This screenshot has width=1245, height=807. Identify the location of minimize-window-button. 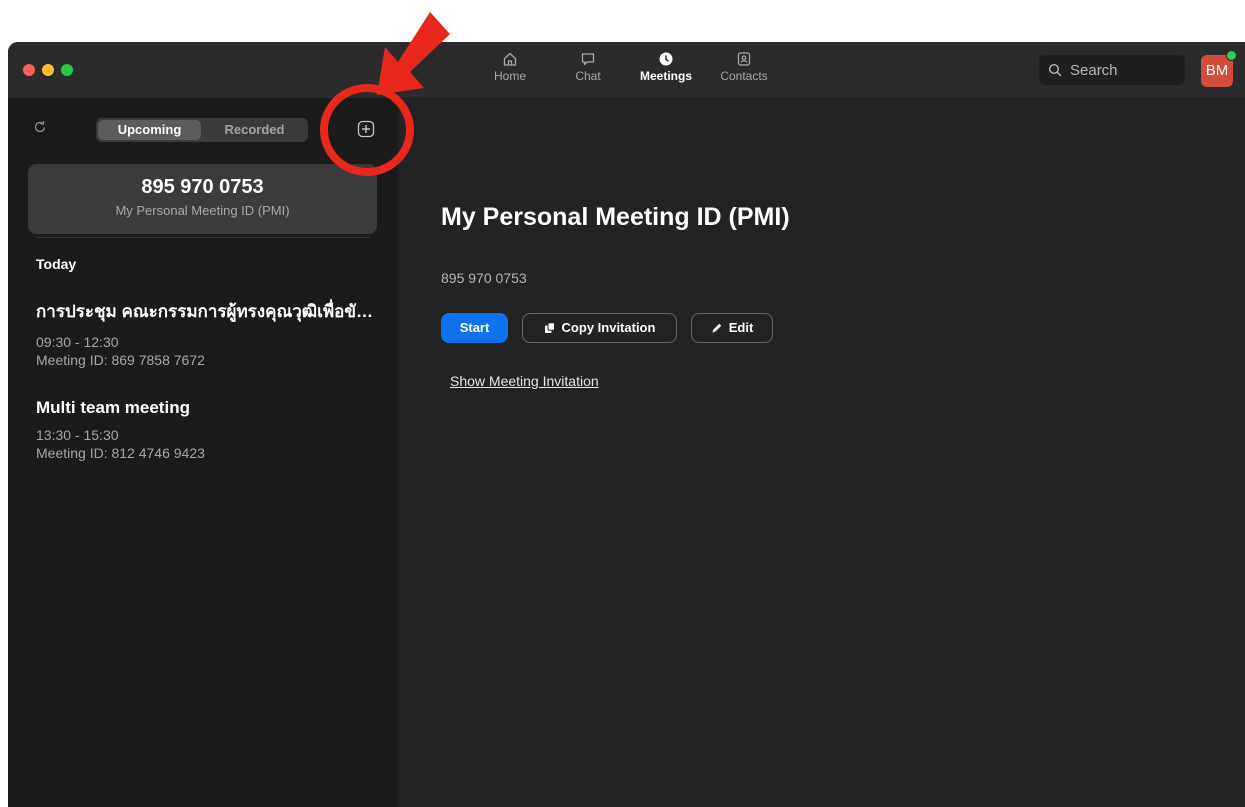
(48, 70).